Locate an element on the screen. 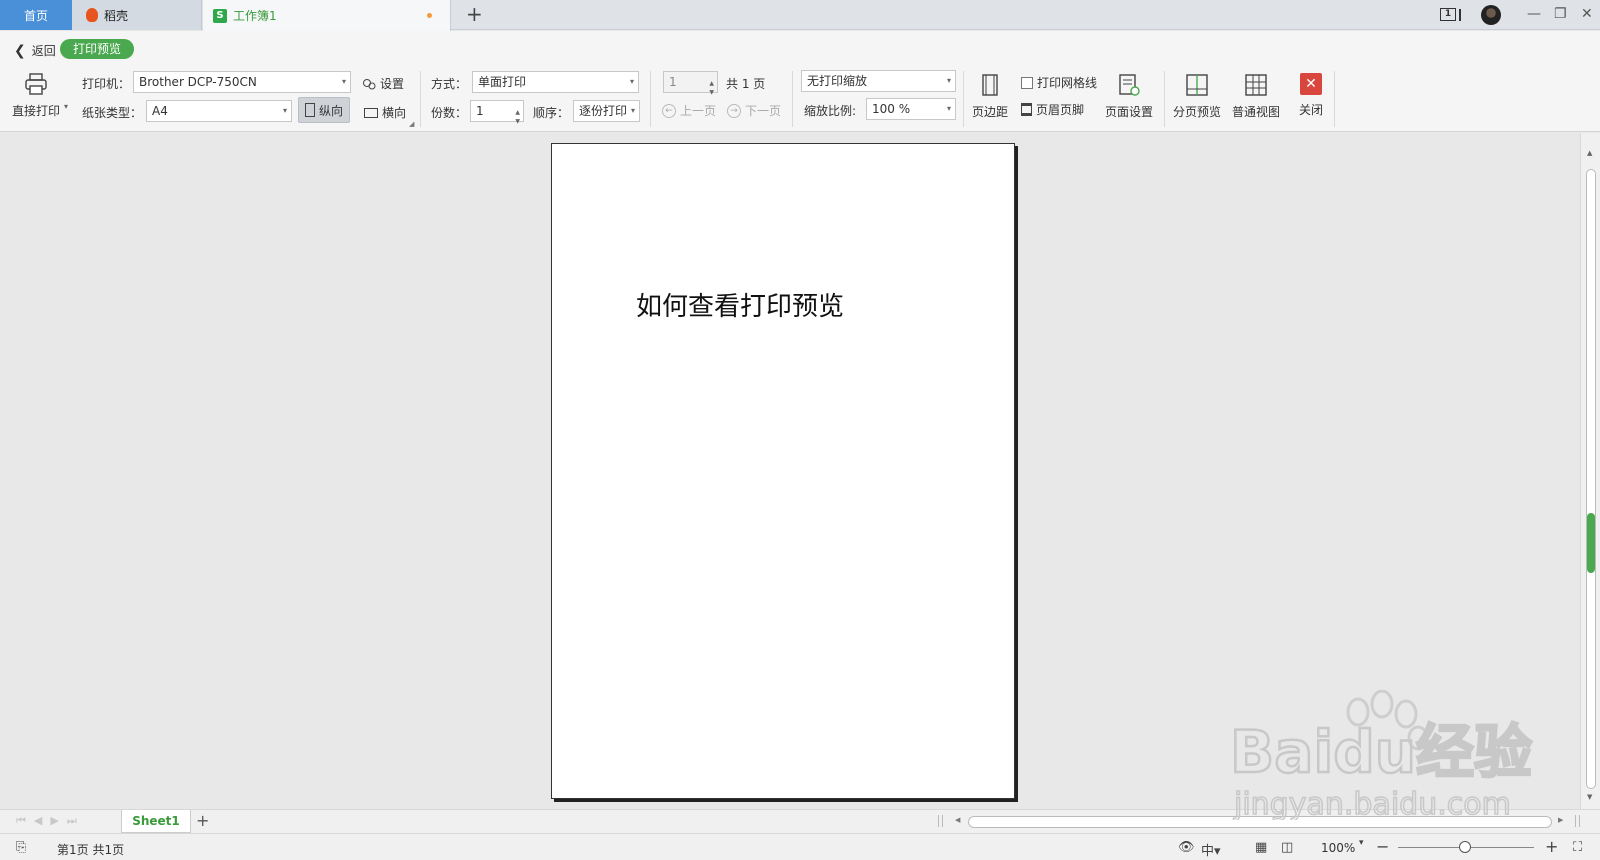 The width and height of the screenshot is (1600, 860). margins-button: 页边距 is located at coordinates (990, 96).